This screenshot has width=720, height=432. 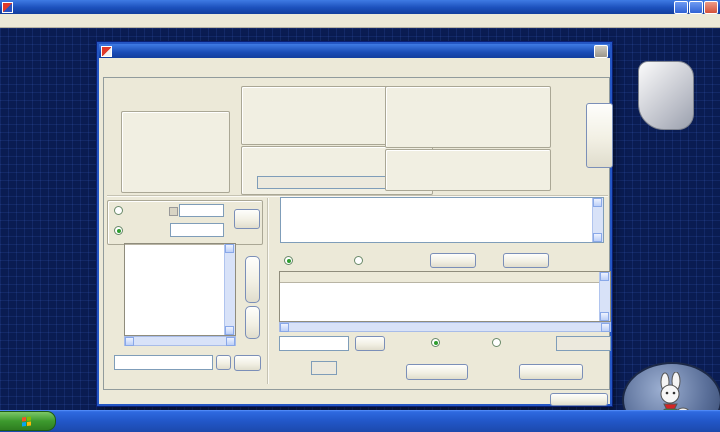 I want to click on windows-logo-icon, so click(x=26, y=421).